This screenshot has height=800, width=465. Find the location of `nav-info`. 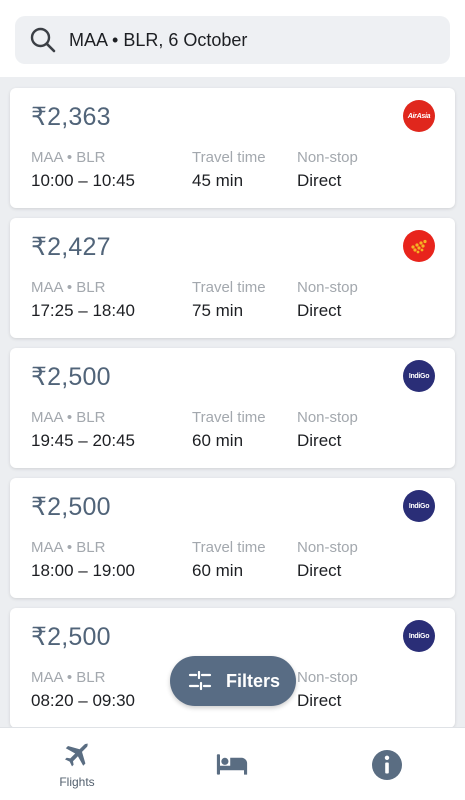

nav-info is located at coordinates (387, 764).